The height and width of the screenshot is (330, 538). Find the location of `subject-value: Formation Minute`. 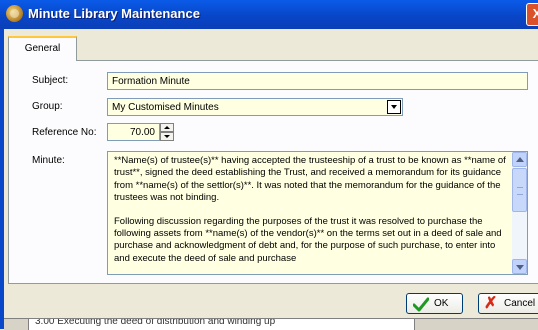

subject-value: Formation Minute is located at coordinates (151, 81).